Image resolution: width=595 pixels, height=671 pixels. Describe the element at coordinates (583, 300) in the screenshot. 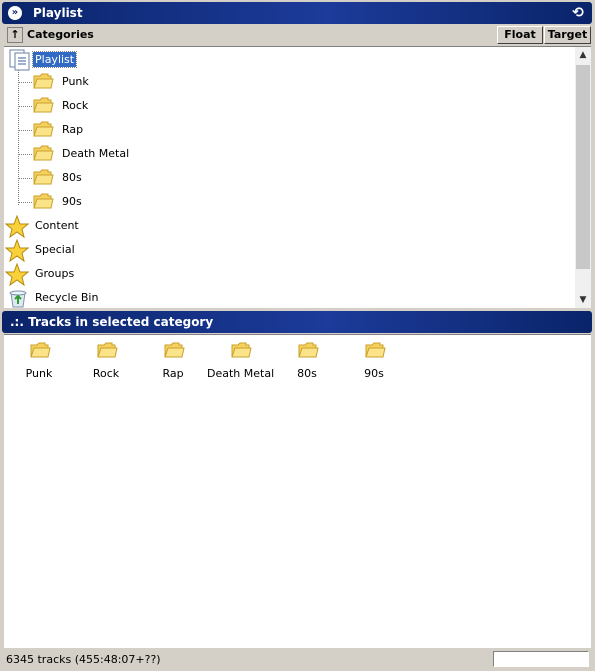

I see `scroll-down-arrow-icon: ▼` at that location.